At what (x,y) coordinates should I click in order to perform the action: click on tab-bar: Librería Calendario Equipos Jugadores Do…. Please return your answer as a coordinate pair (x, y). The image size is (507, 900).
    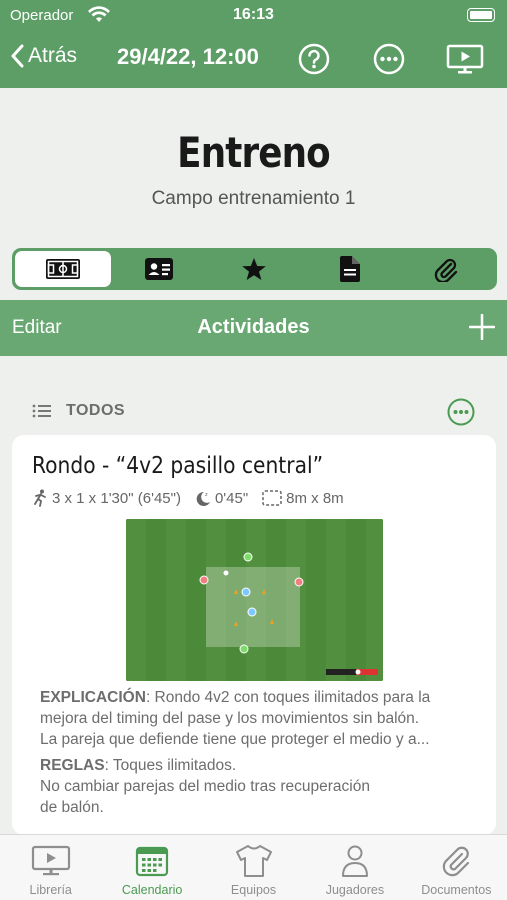
    Looking at the image, I should click on (253, 867).